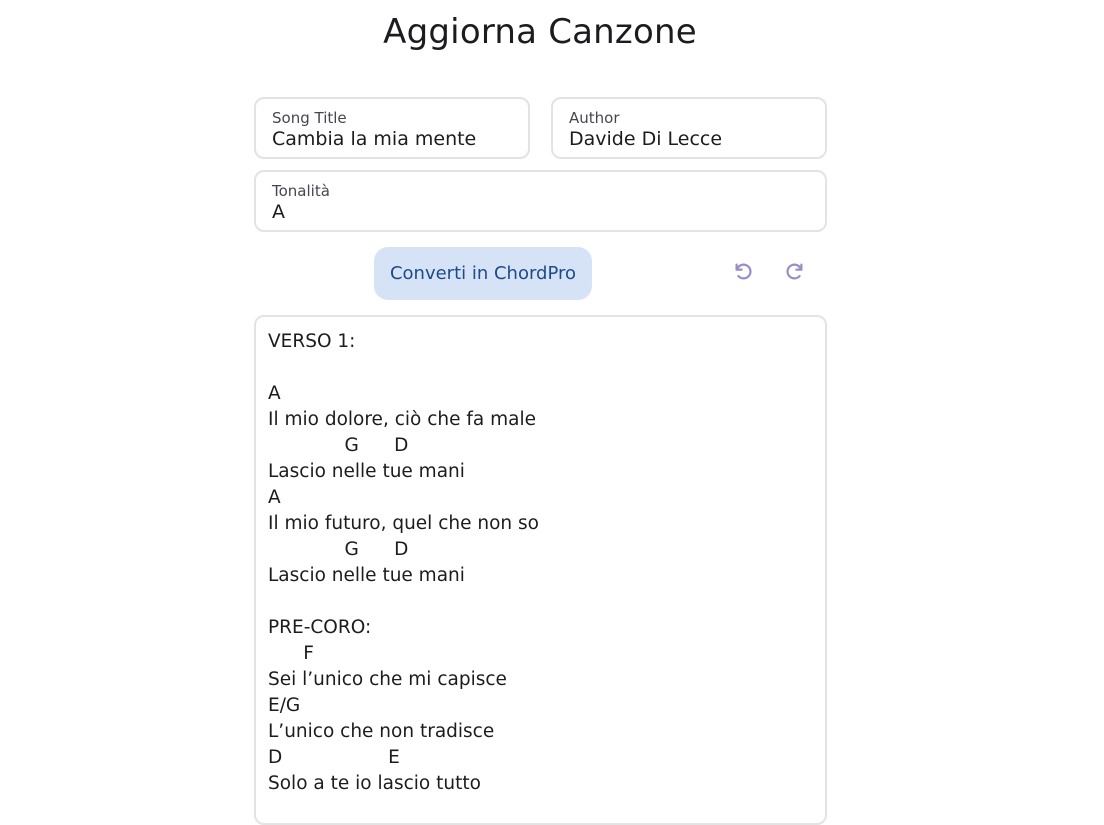 The image size is (1104, 825). What do you see at coordinates (540, 212) in the screenshot?
I see `key-value: A` at bounding box center [540, 212].